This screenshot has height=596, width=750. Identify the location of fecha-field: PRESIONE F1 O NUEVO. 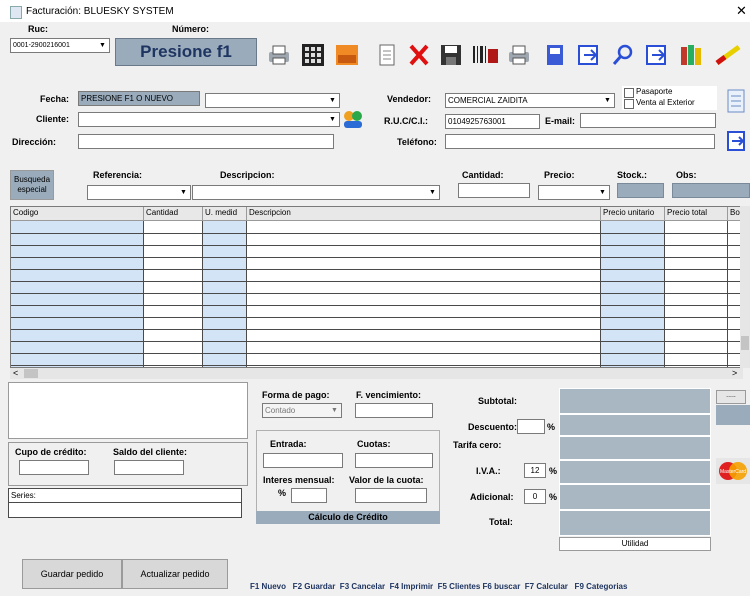
(139, 98).